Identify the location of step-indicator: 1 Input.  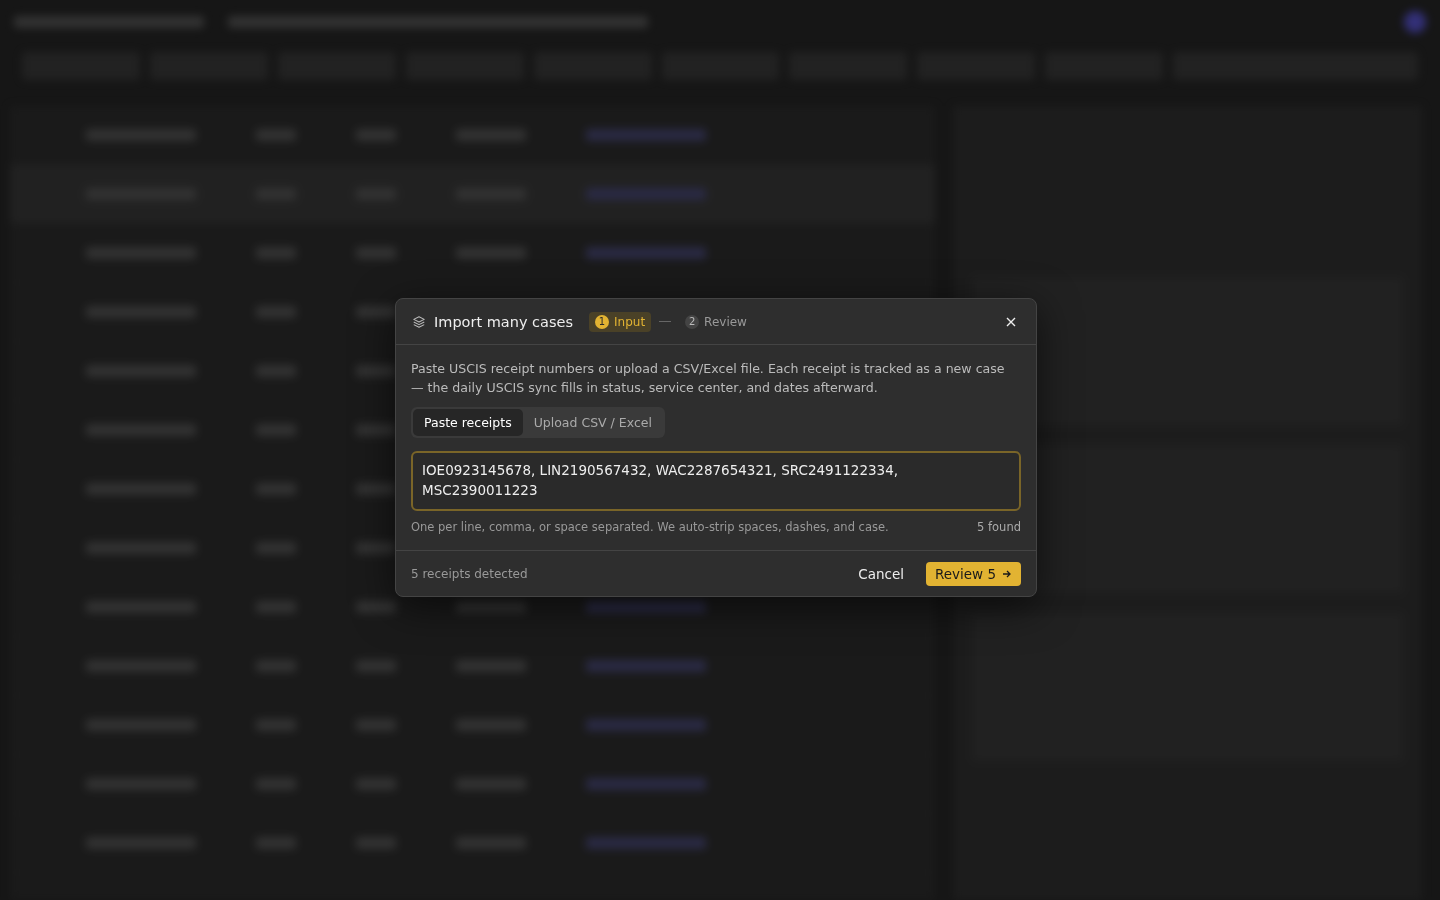
(620, 321).